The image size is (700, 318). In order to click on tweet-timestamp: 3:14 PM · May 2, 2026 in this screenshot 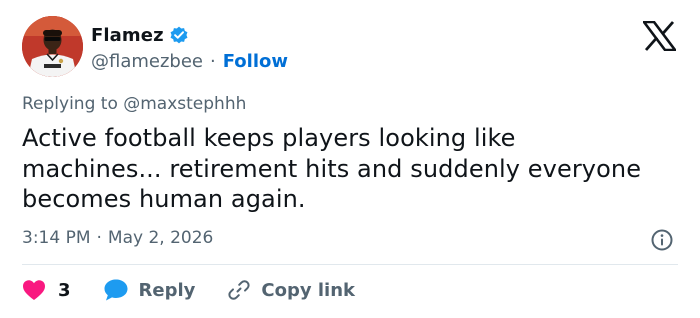, I will do `click(117, 238)`.